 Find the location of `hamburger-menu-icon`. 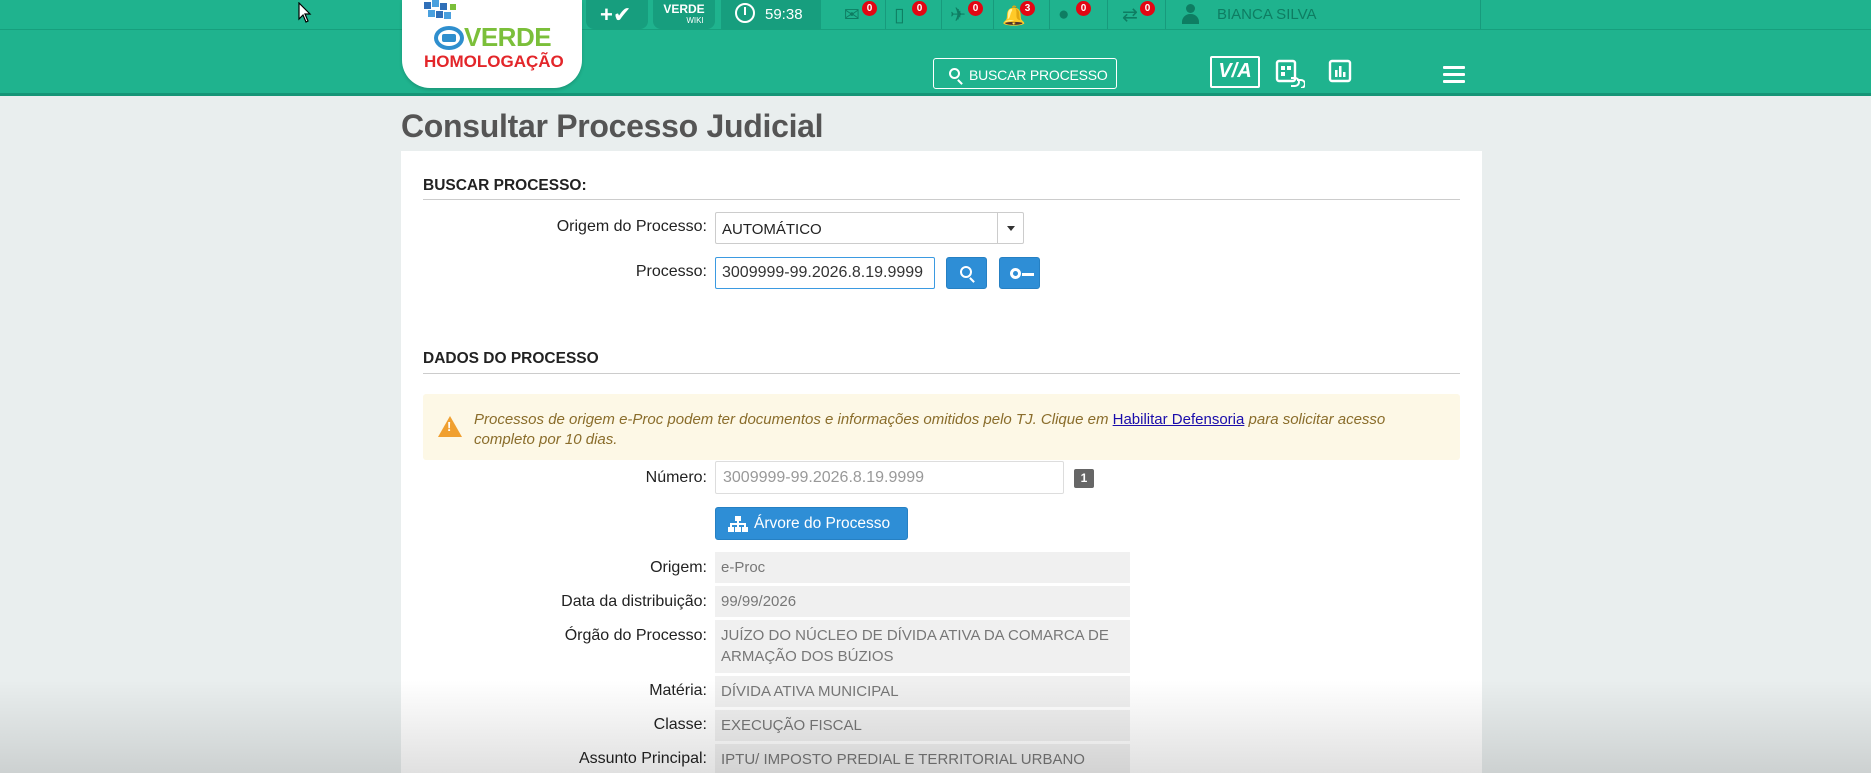

hamburger-menu-icon is located at coordinates (1454, 75).